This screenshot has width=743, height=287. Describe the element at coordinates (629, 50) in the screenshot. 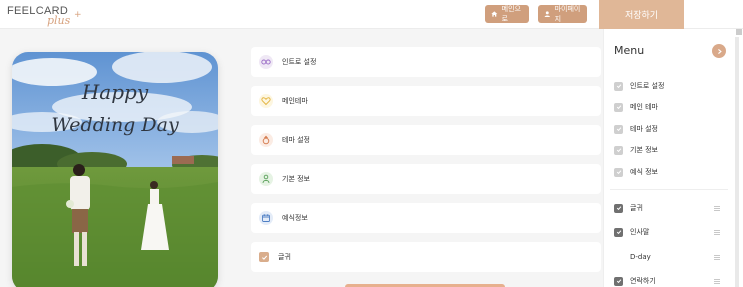

I see `menu-title: Menu` at that location.